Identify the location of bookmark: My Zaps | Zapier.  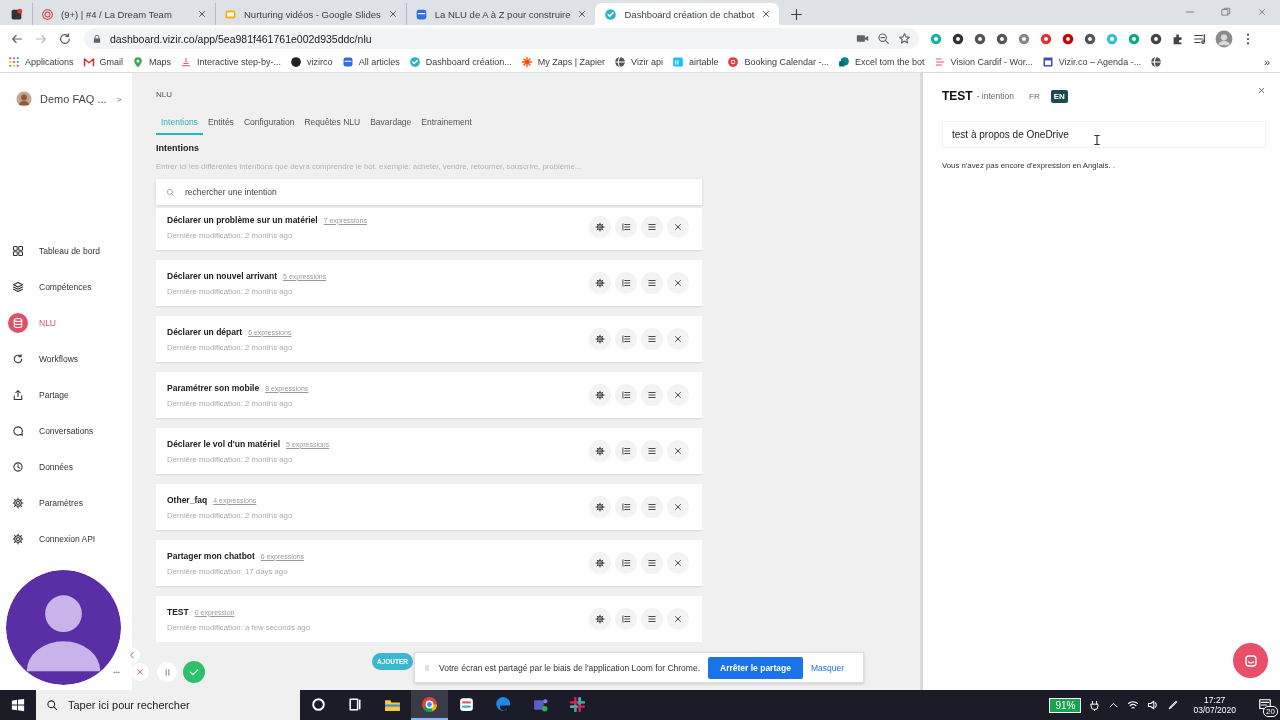
(563, 62).